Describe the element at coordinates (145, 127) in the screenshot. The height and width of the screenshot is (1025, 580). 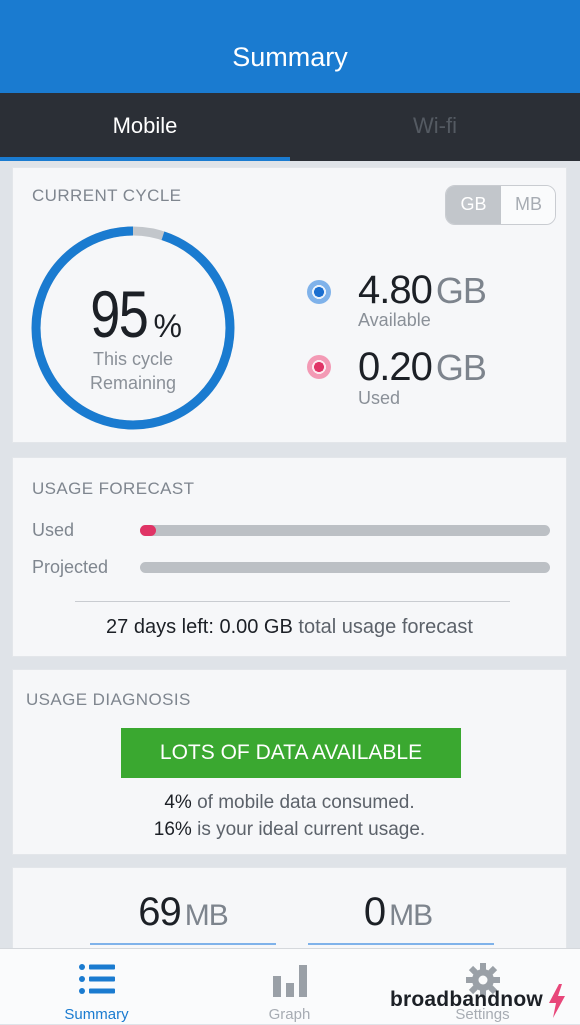
I see `tab-mobile: Mobile` at that location.